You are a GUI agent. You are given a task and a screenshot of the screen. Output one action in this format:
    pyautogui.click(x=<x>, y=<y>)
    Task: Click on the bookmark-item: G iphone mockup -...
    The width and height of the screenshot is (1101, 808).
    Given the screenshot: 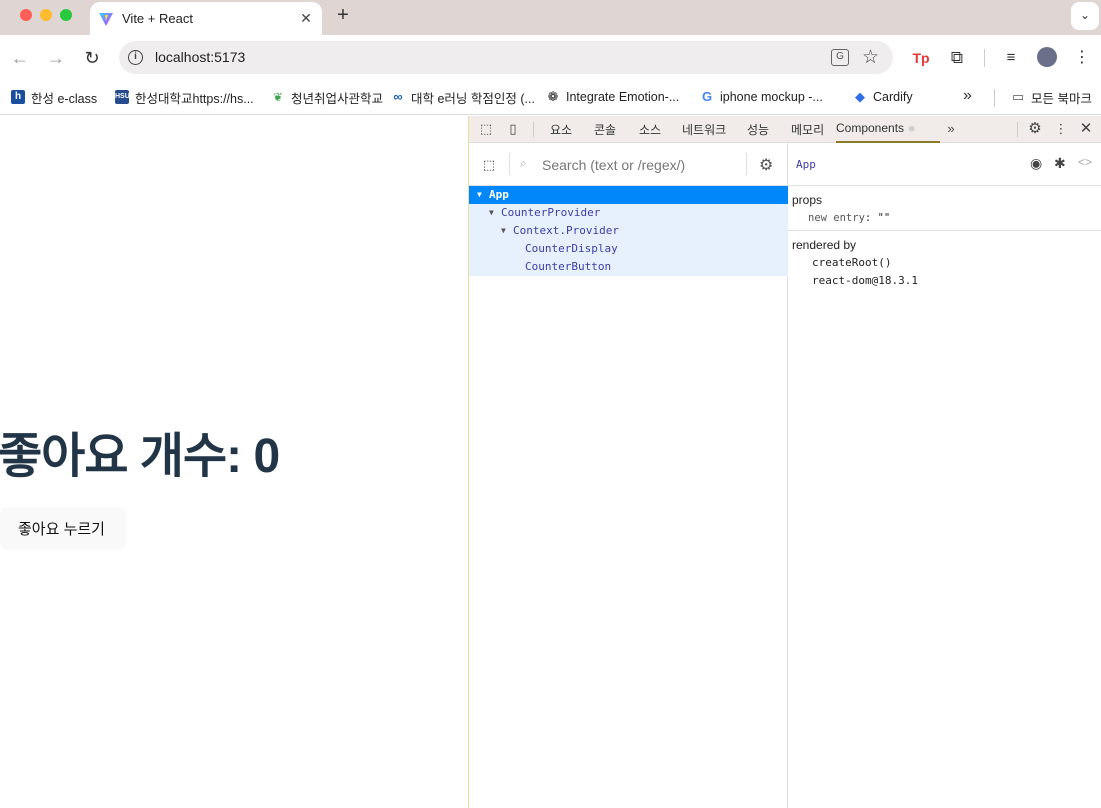 What is the action you would take?
    pyautogui.click(x=761, y=97)
    